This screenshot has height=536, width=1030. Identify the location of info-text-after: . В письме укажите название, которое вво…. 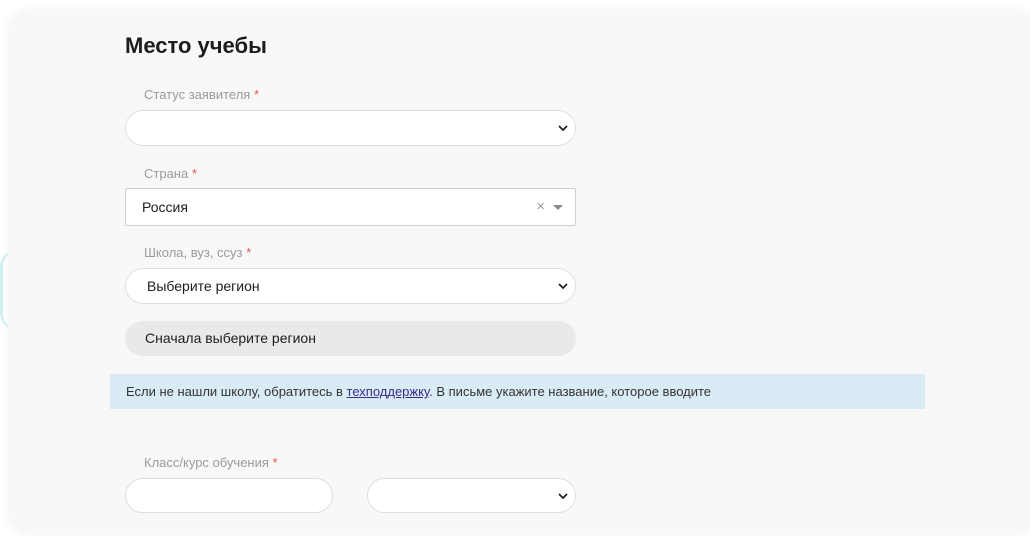
(570, 391).